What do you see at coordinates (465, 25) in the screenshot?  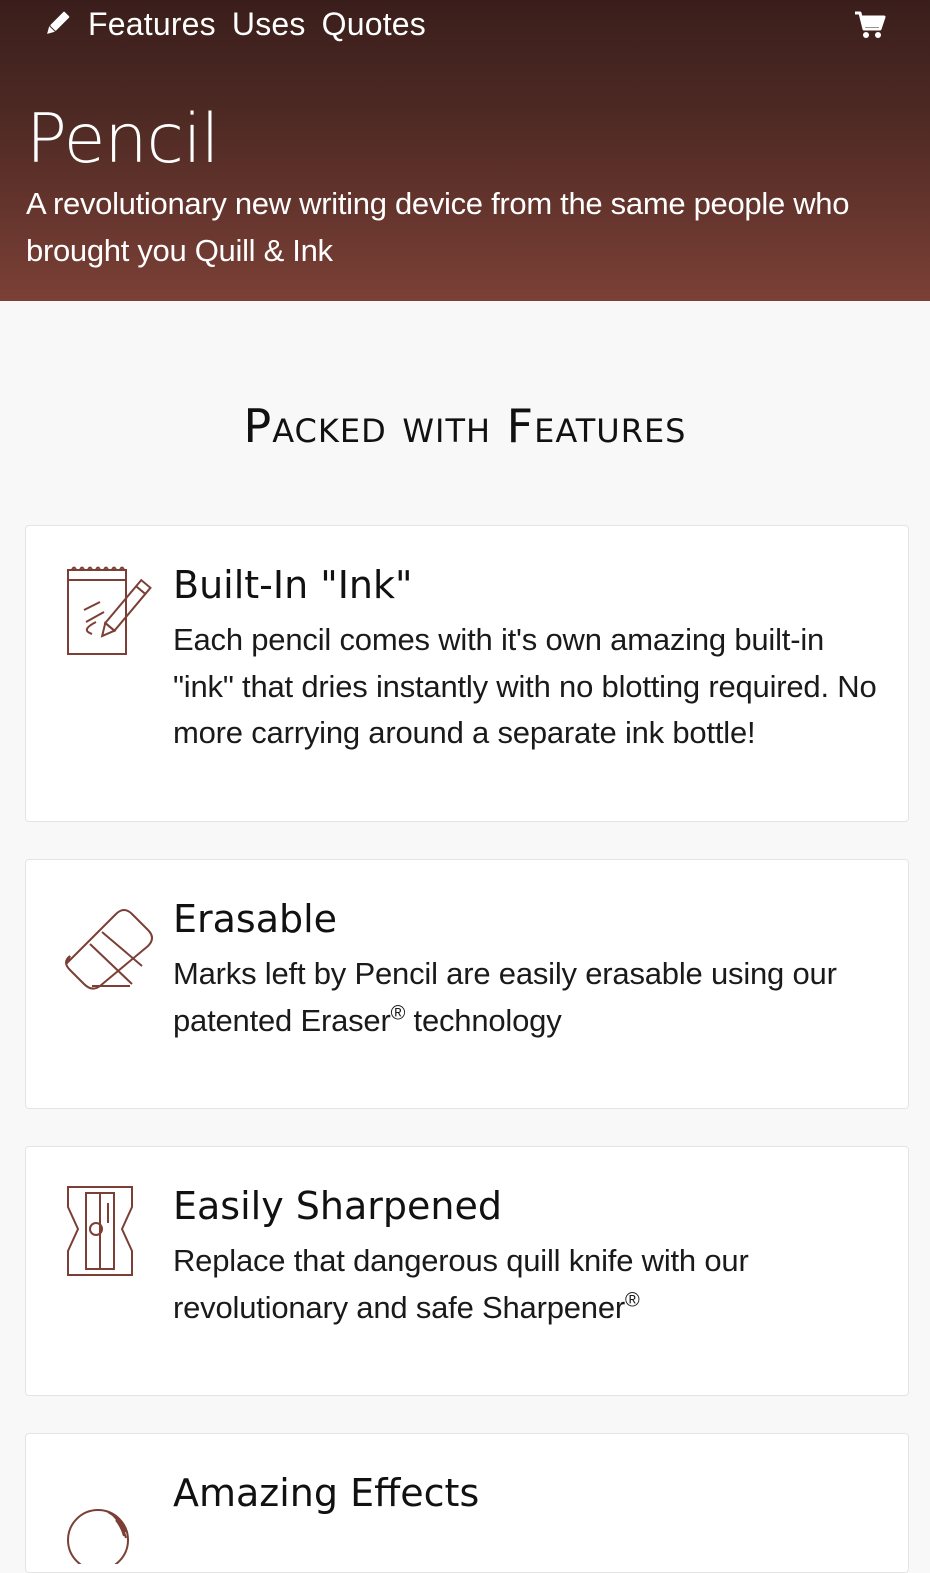 I see `top-nav: Features Uses Quotes` at bounding box center [465, 25].